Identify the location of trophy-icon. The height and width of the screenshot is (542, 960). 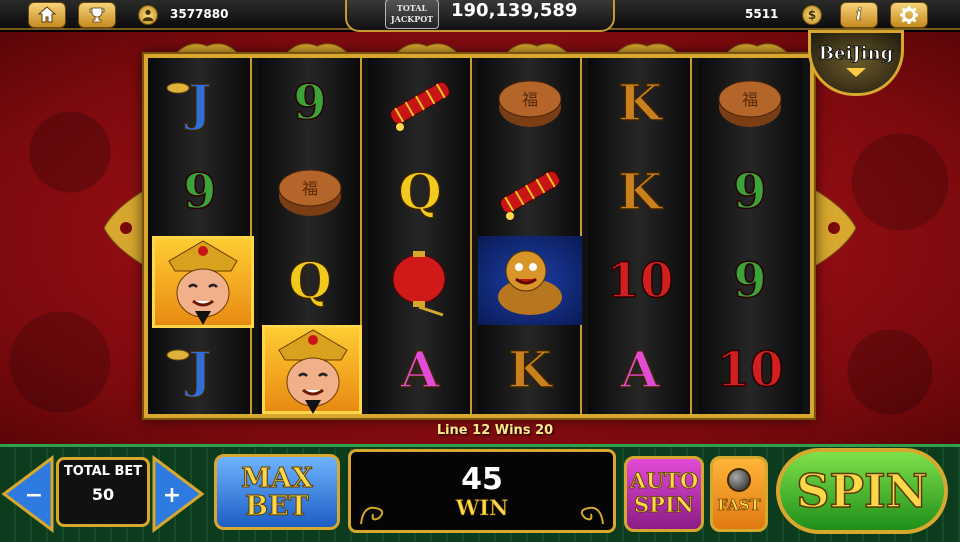
(97, 15).